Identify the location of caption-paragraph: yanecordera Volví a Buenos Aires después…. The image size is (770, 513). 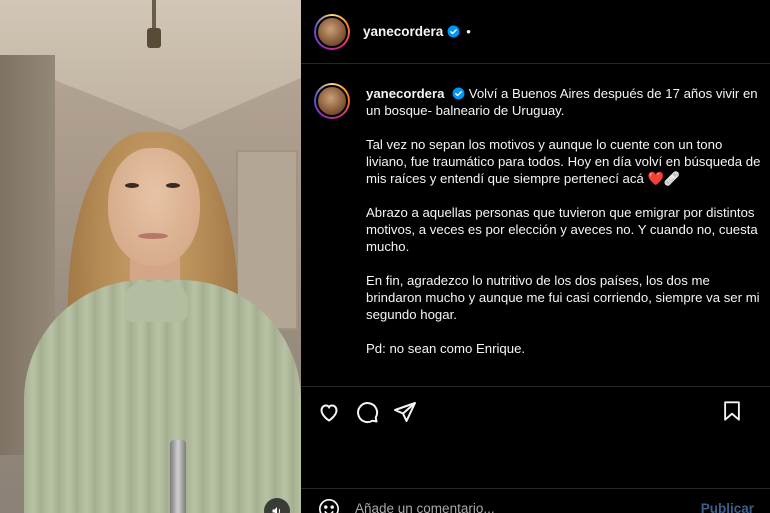
(564, 102).